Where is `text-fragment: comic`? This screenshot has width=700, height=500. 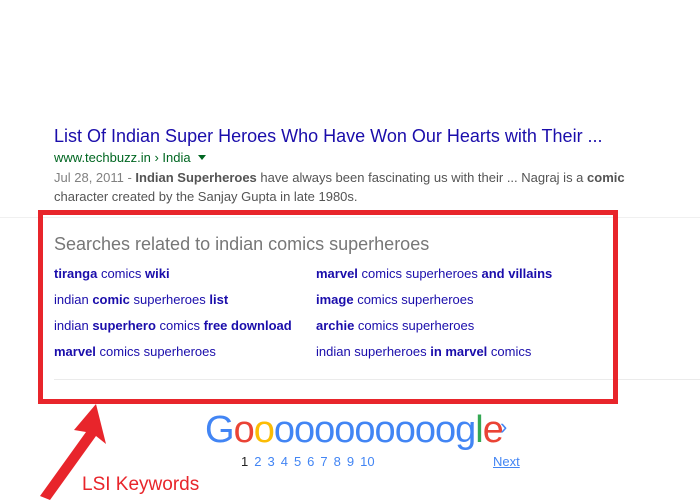
text-fragment: comic is located at coordinates (606, 177).